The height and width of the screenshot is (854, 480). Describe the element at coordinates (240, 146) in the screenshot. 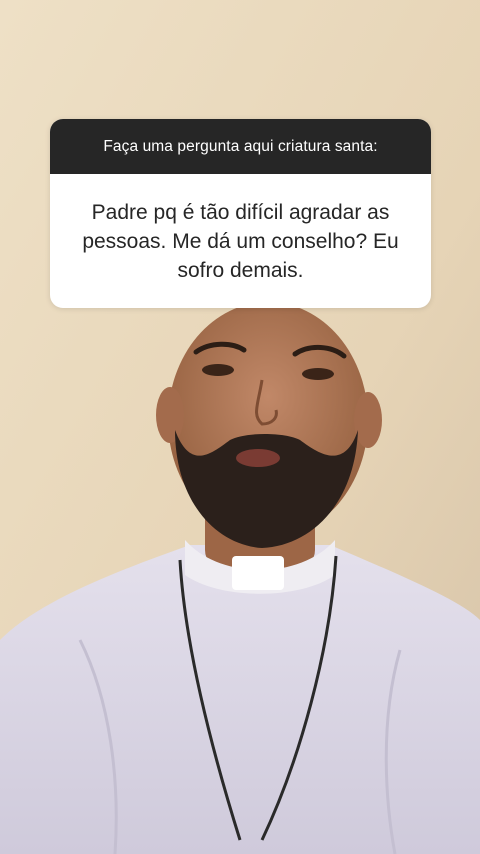

I see `question-sticker-header: Faça uma pergunta aqui criatura santa:` at that location.